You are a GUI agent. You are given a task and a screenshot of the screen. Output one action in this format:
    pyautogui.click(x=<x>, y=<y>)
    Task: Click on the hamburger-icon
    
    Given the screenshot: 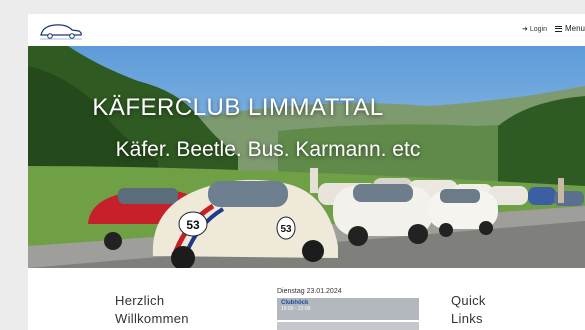 What is the action you would take?
    pyautogui.click(x=558, y=28)
    